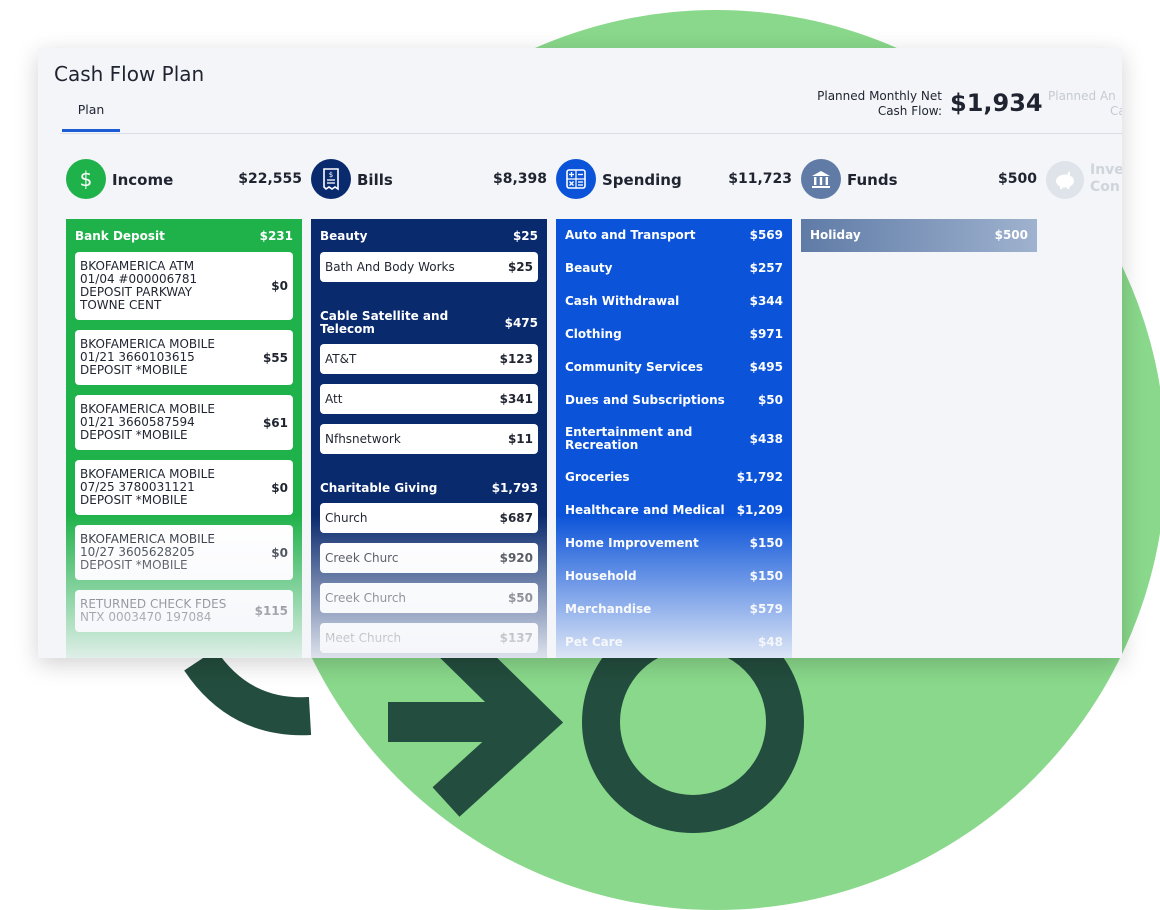 The height and width of the screenshot is (910, 1160). Describe the element at coordinates (184, 180) in the screenshot. I see `income-header: $ Income $22,555` at that location.